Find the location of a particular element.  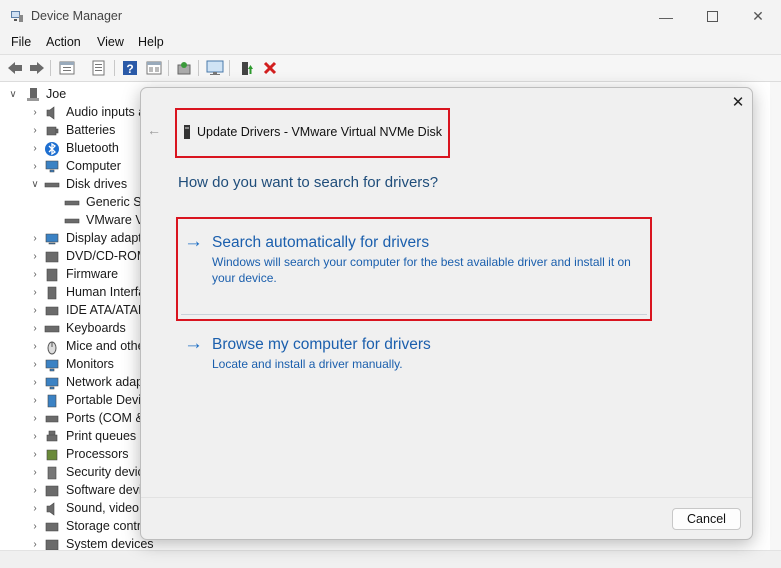

disk-driver-icon is located at coordinates (187, 132).